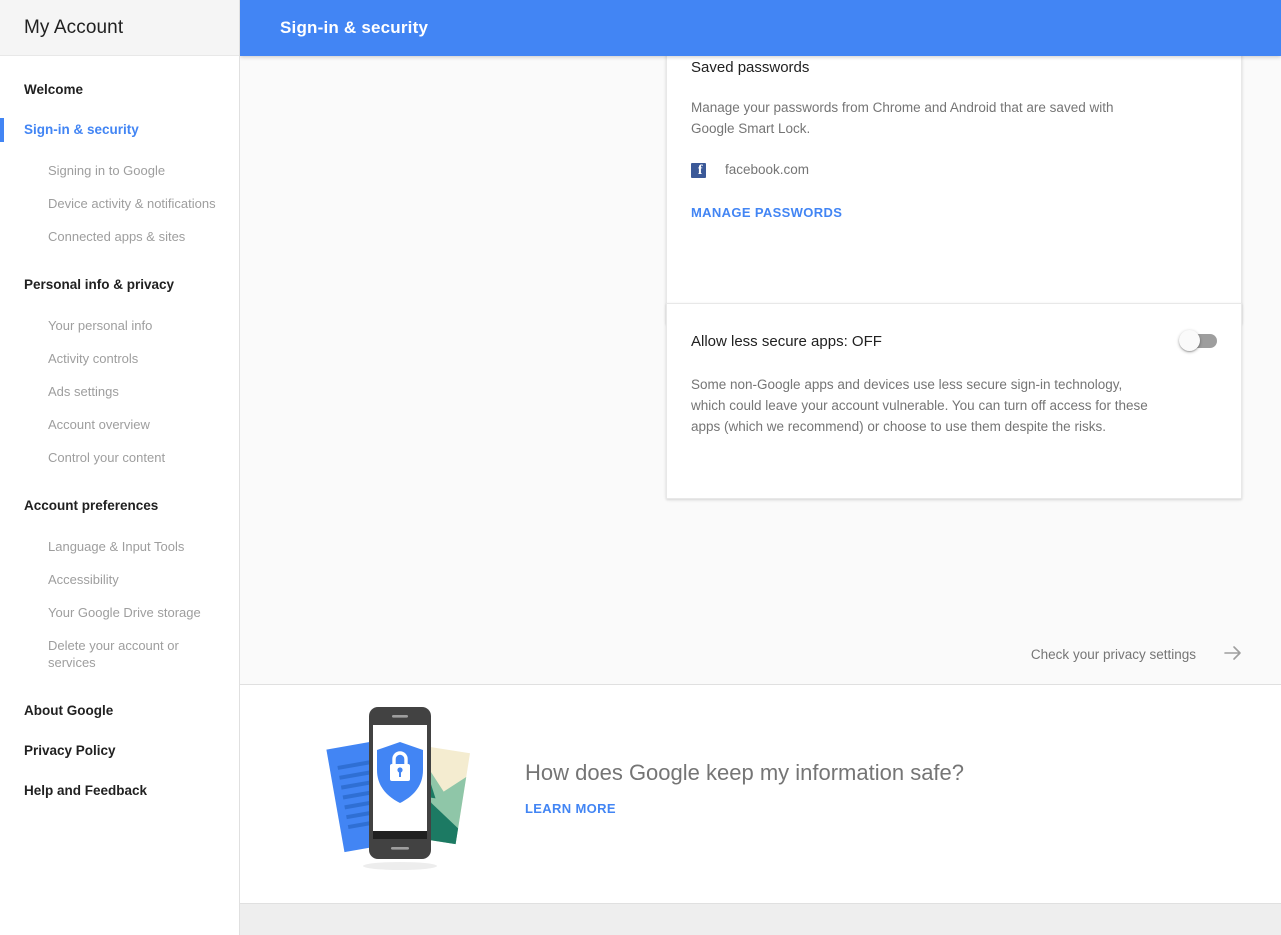  I want to click on check-privacy-settings-label: Check your privacy settings, so click(1113, 654).